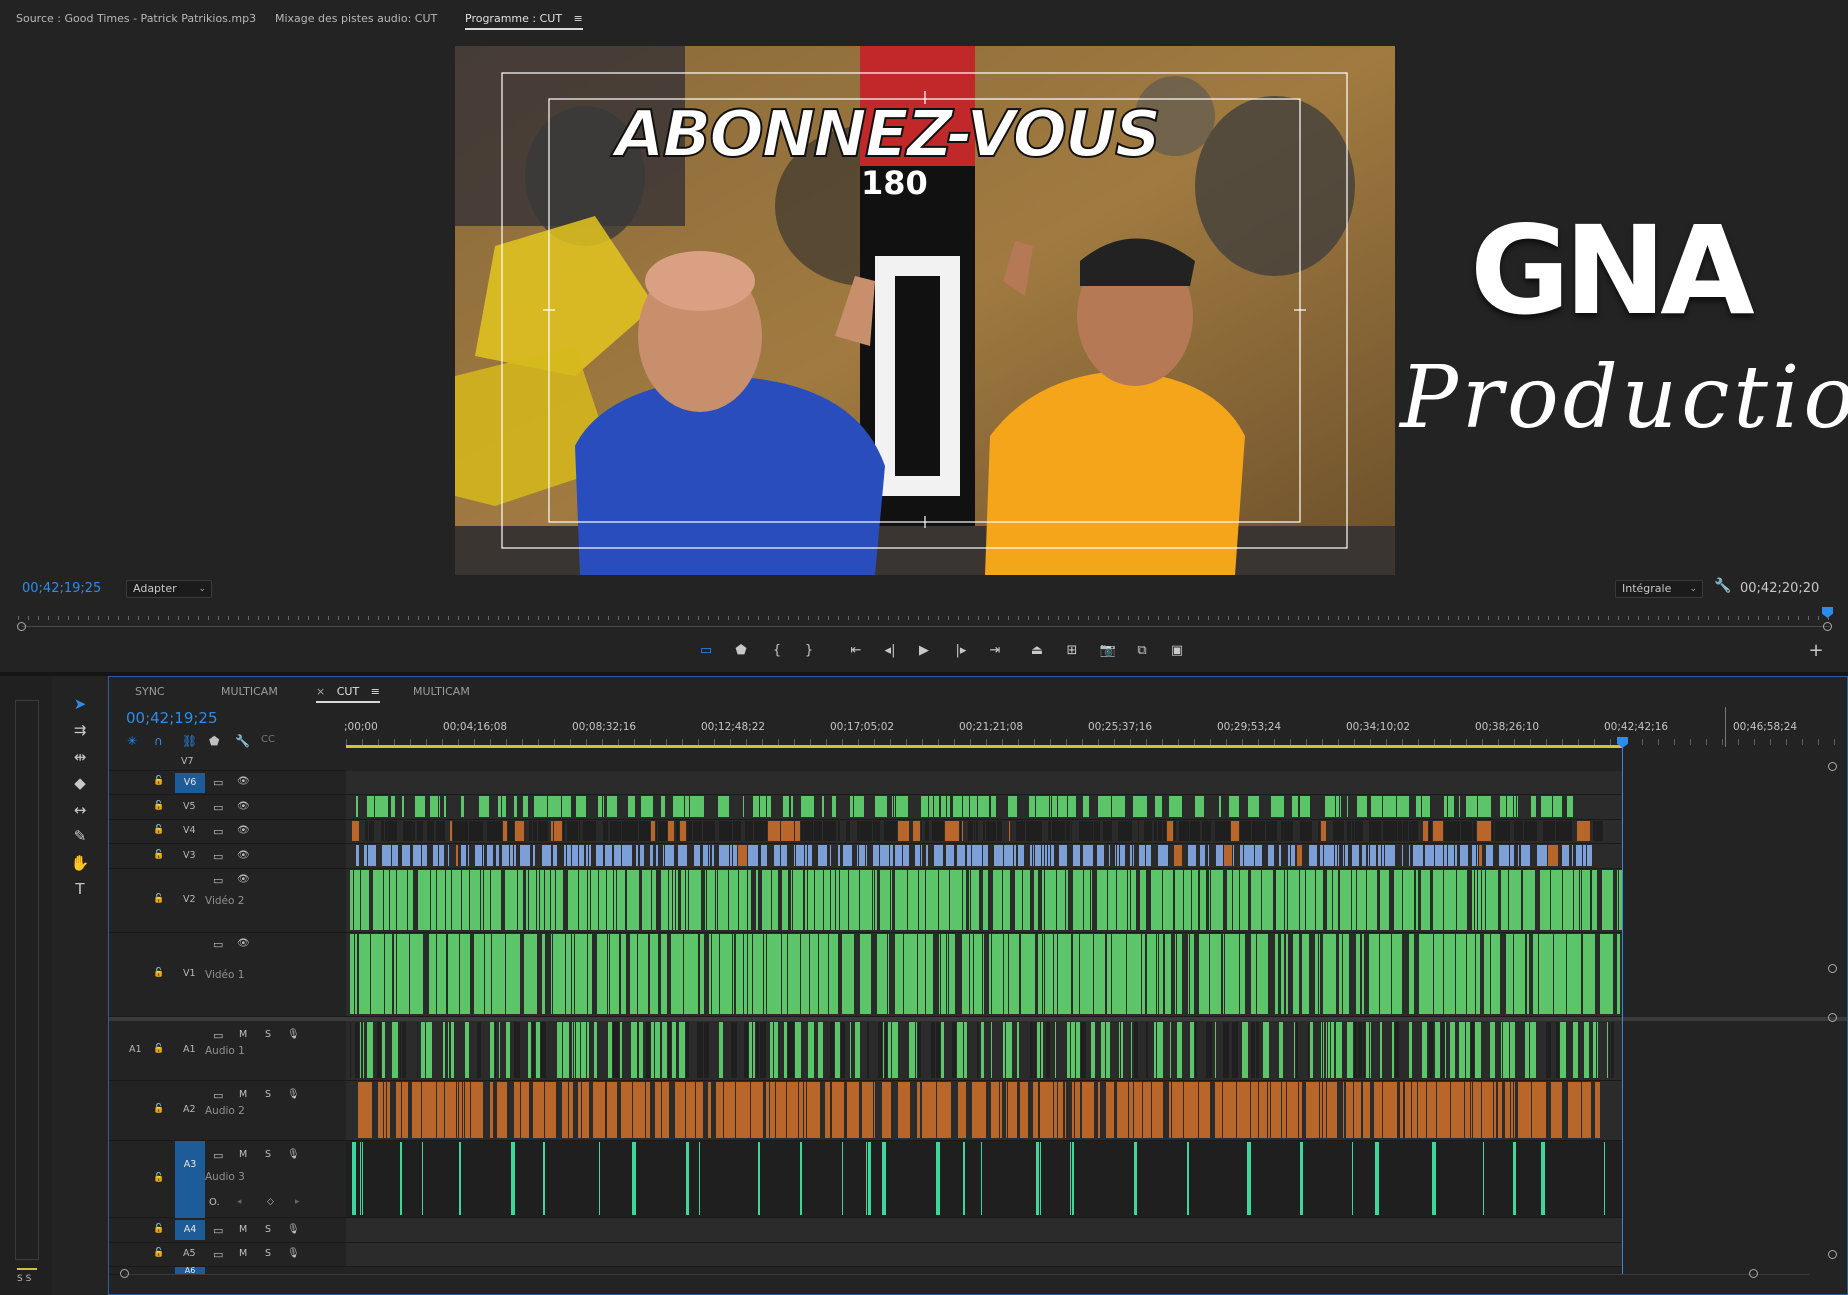 The image size is (1848, 1295). Describe the element at coordinates (856, 651) in the screenshot. I see `go-to-in-icon: ⇤` at that location.